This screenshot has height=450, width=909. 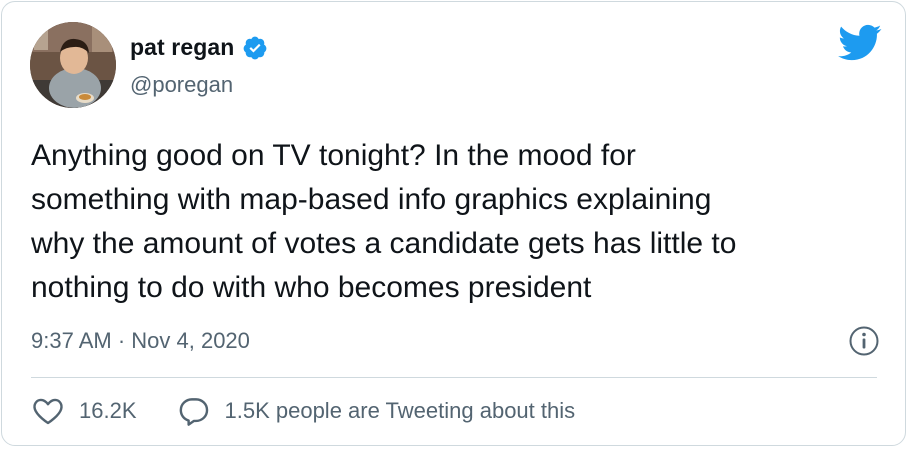 What do you see at coordinates (48, 411) in the screenshot?
I see `heart-icon` at bounding box center [48, 411].